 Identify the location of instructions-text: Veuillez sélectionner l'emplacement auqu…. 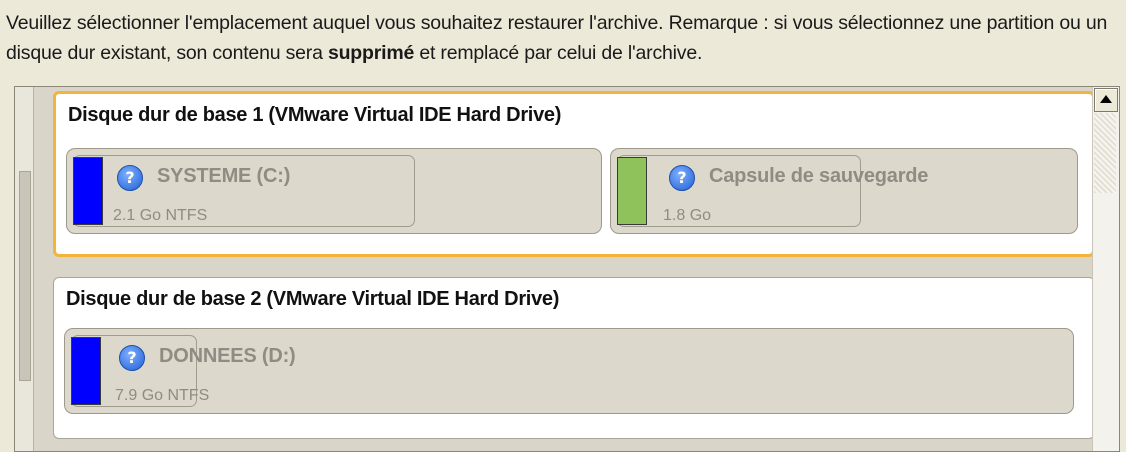
(561, 38).